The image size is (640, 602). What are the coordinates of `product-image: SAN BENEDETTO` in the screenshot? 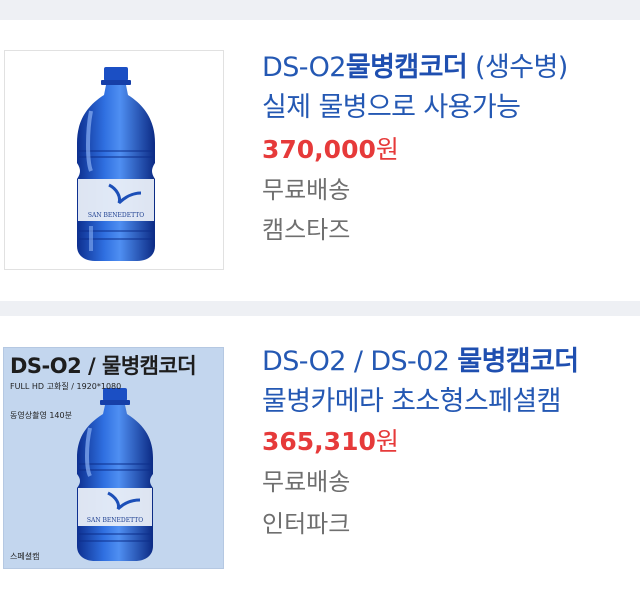 It's located at (114, 160).